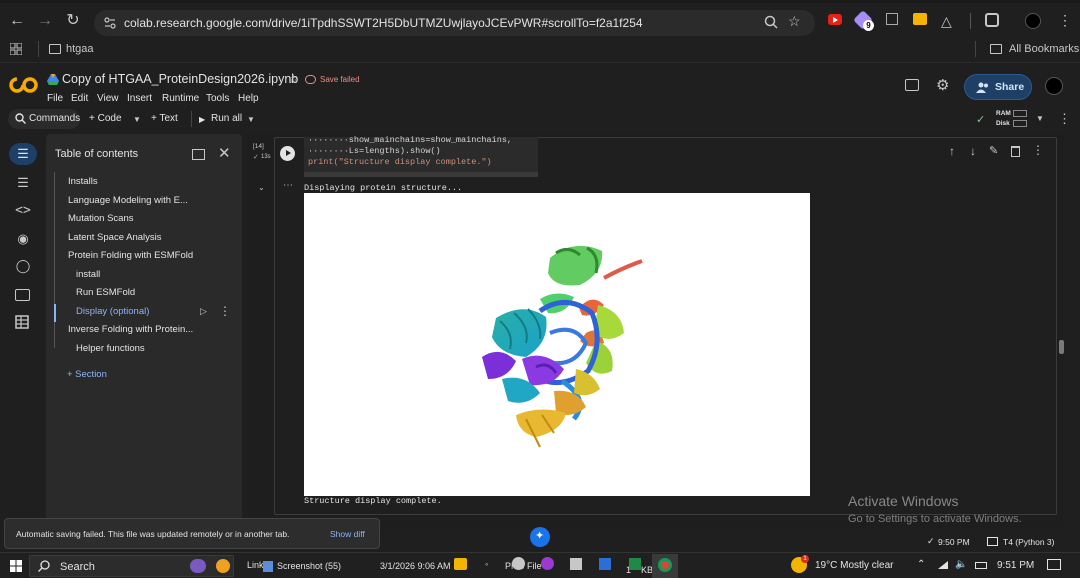 Image resolution: width=1080 pixels, height=578 pixels. What do you see at coordinates (794, 21) in the screenshot?
I see `bookmark-star-icon: ☆` at bounding box center [794, 21].